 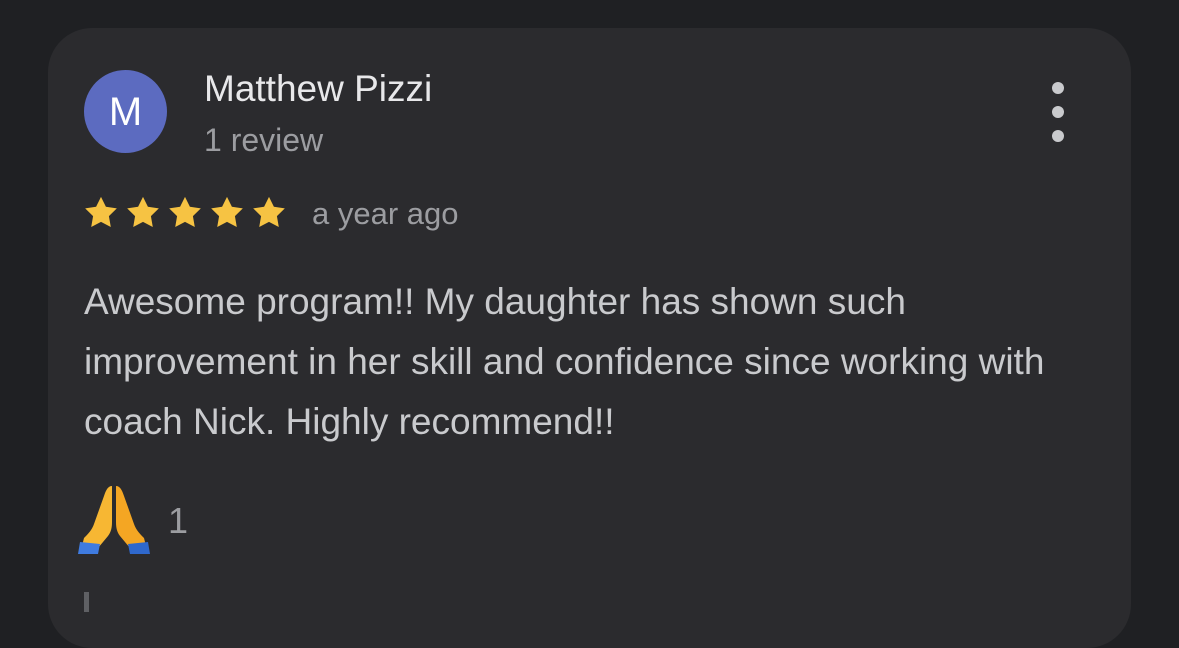 I want to click on more-options-icon, so click(x=1058, y=112).